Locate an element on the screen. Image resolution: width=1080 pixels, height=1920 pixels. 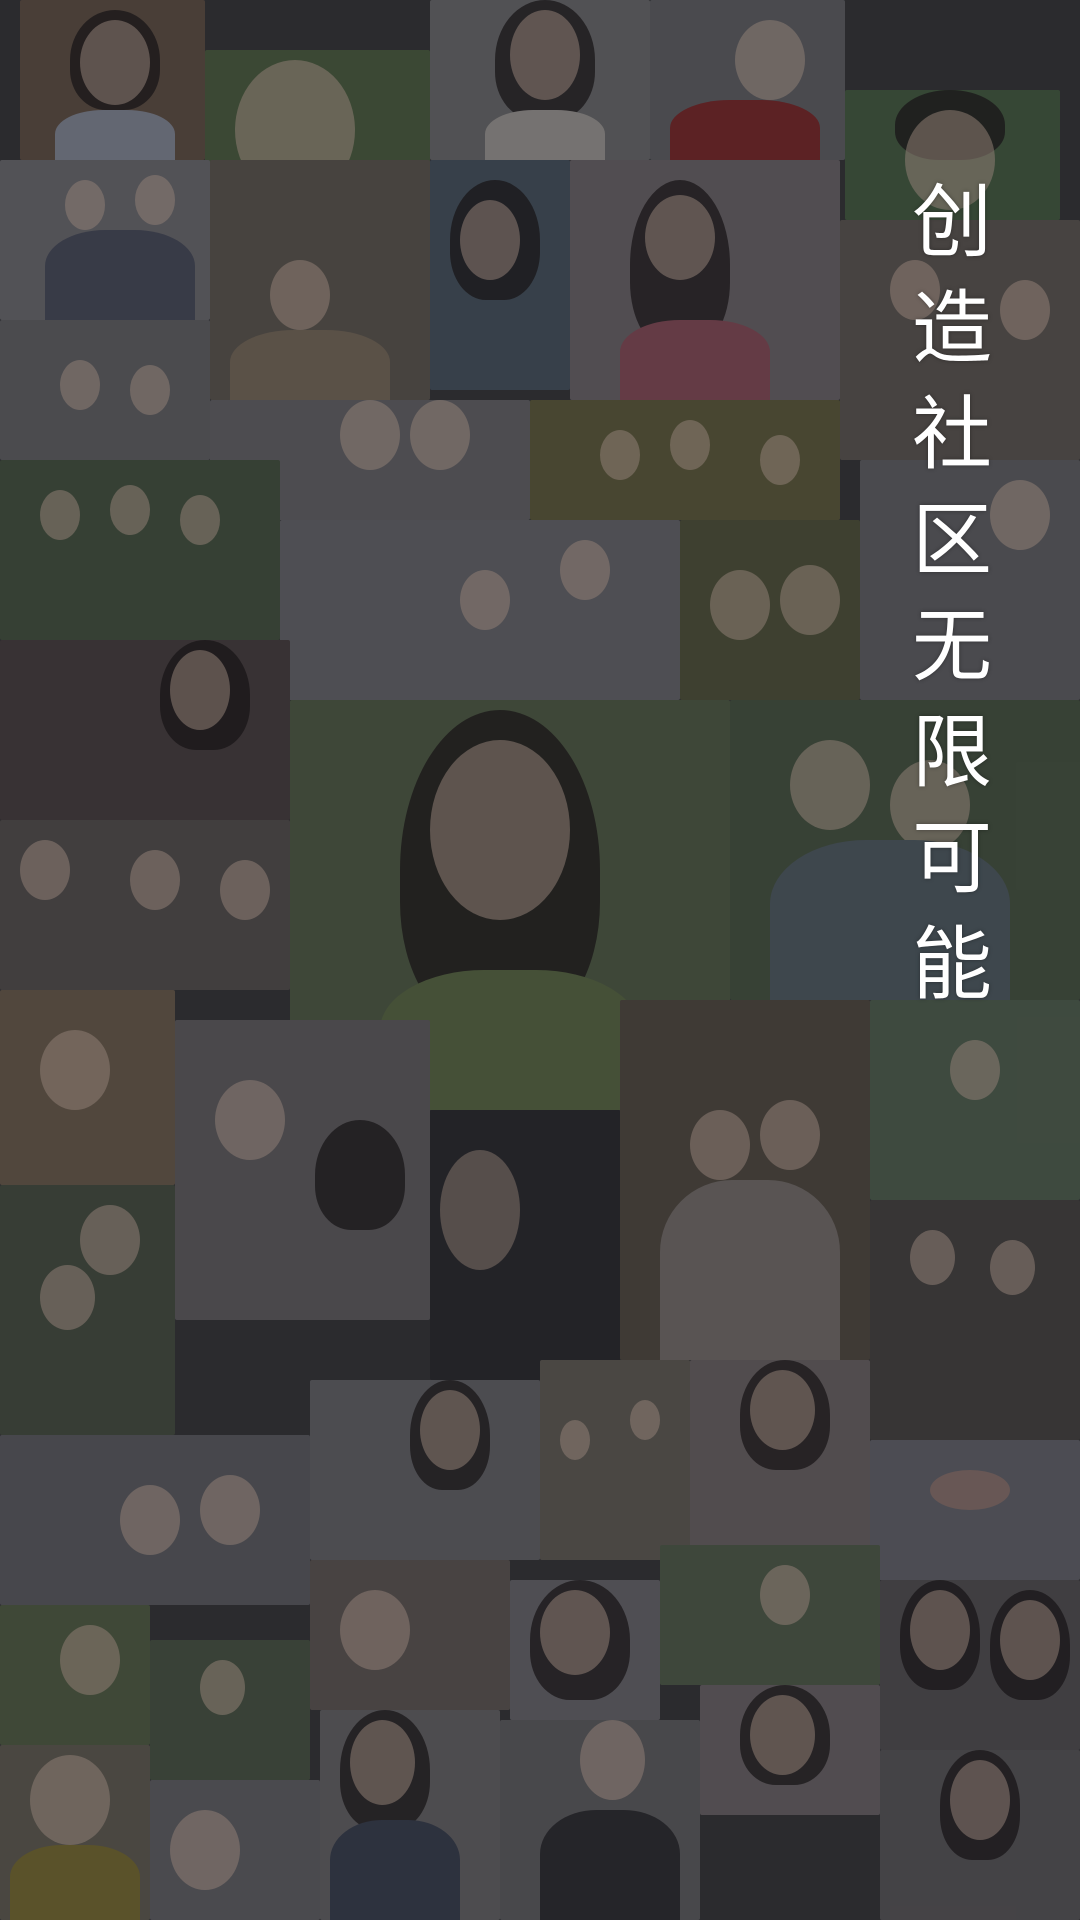
slogan-char: 社 is located at coordinates (952, 434).